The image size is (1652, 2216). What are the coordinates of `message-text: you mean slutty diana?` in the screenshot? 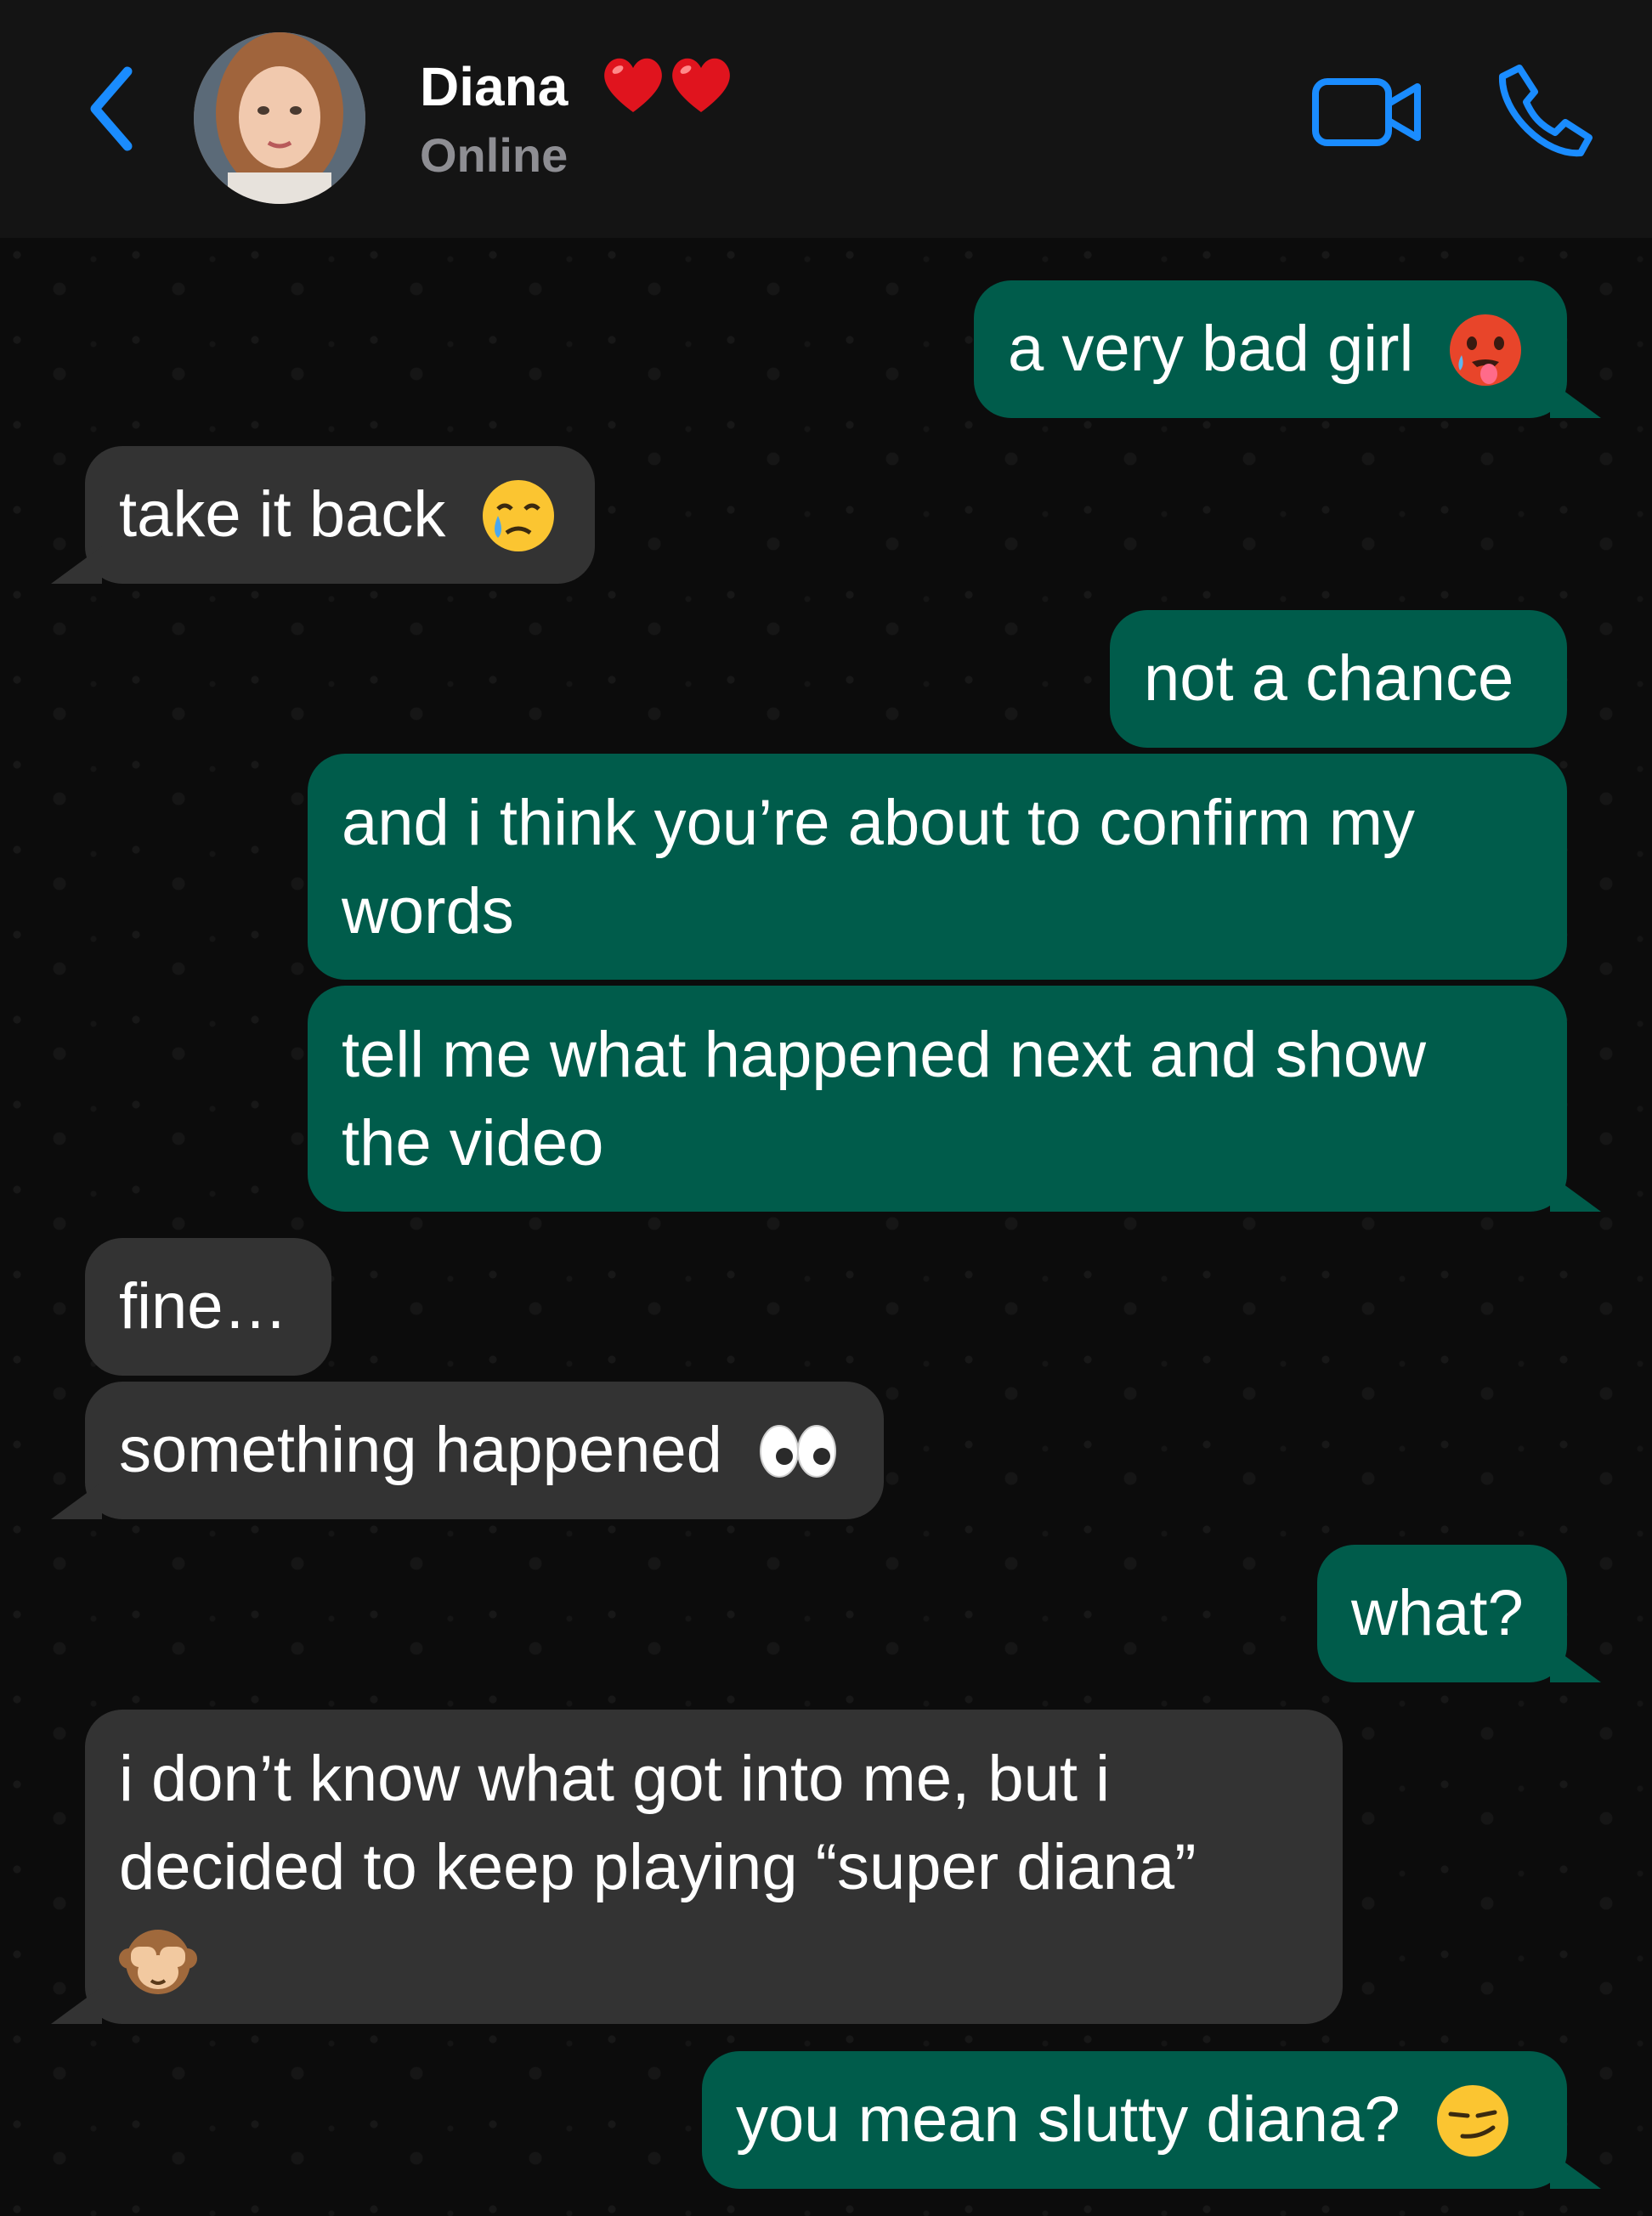 It's located at (1068, 2119).